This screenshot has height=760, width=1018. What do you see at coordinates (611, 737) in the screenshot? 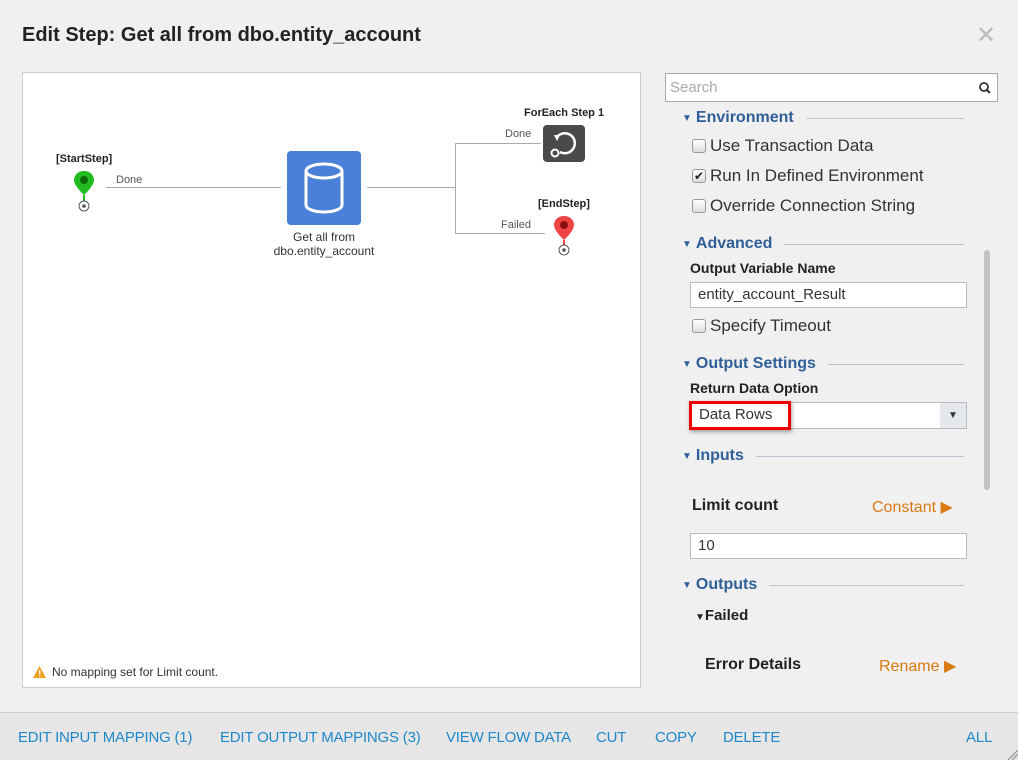
I see `cut-button: CUT` at bounding box center [611, 737].